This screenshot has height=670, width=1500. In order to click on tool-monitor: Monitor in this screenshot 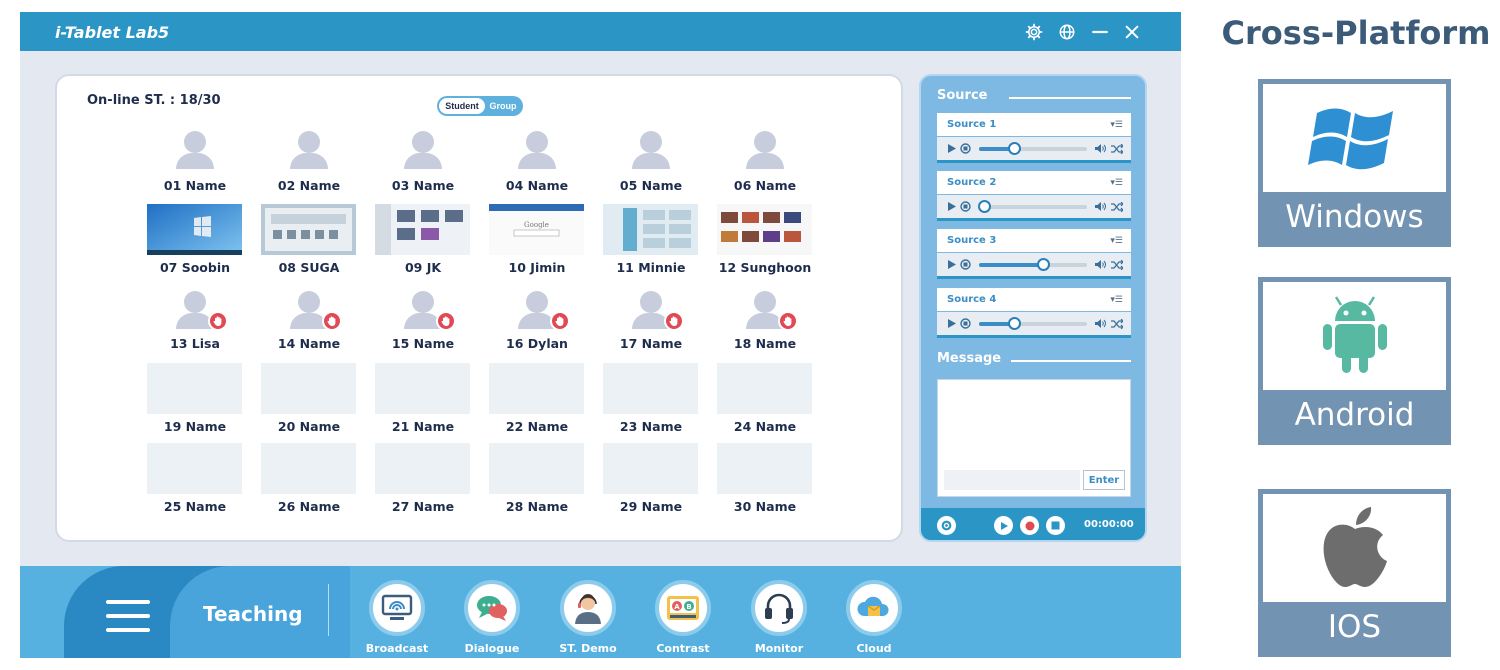, I will do `click(779, 618)`.